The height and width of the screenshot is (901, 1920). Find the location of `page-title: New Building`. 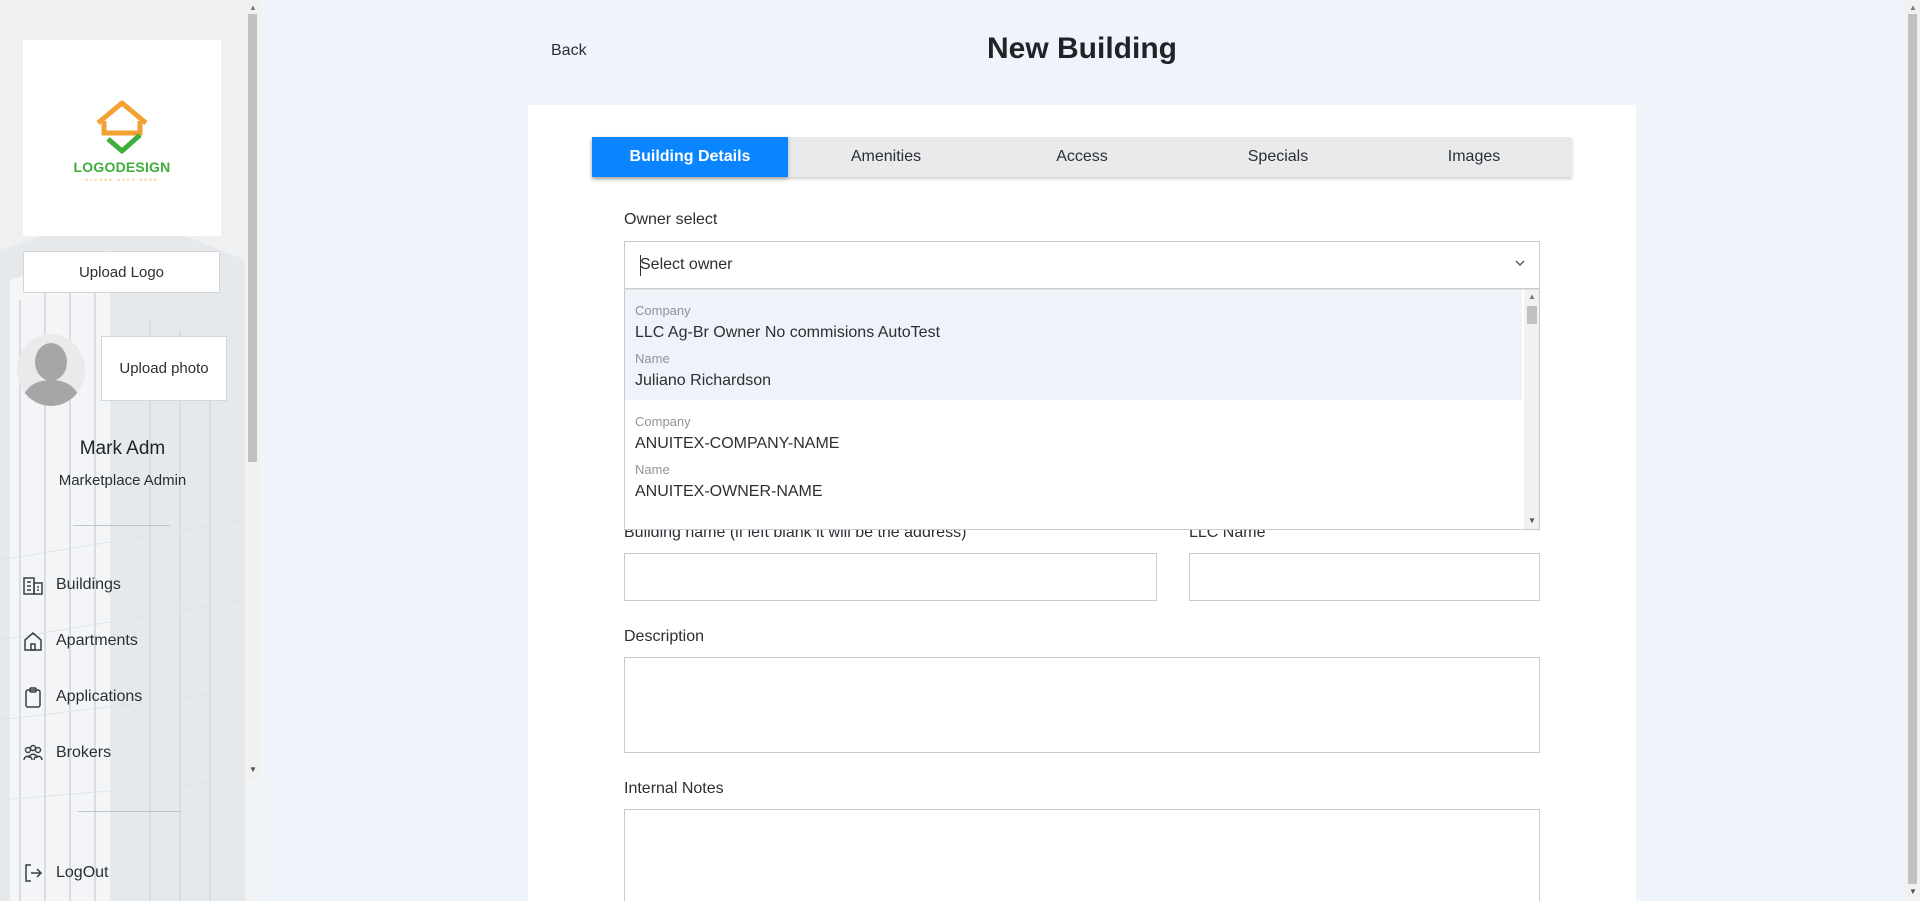

page-title: New Building is located at coordinates (1082, 48).